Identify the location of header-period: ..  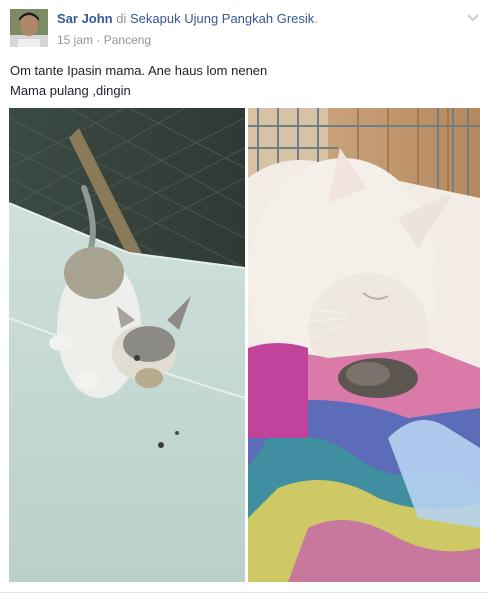
(316, 18).